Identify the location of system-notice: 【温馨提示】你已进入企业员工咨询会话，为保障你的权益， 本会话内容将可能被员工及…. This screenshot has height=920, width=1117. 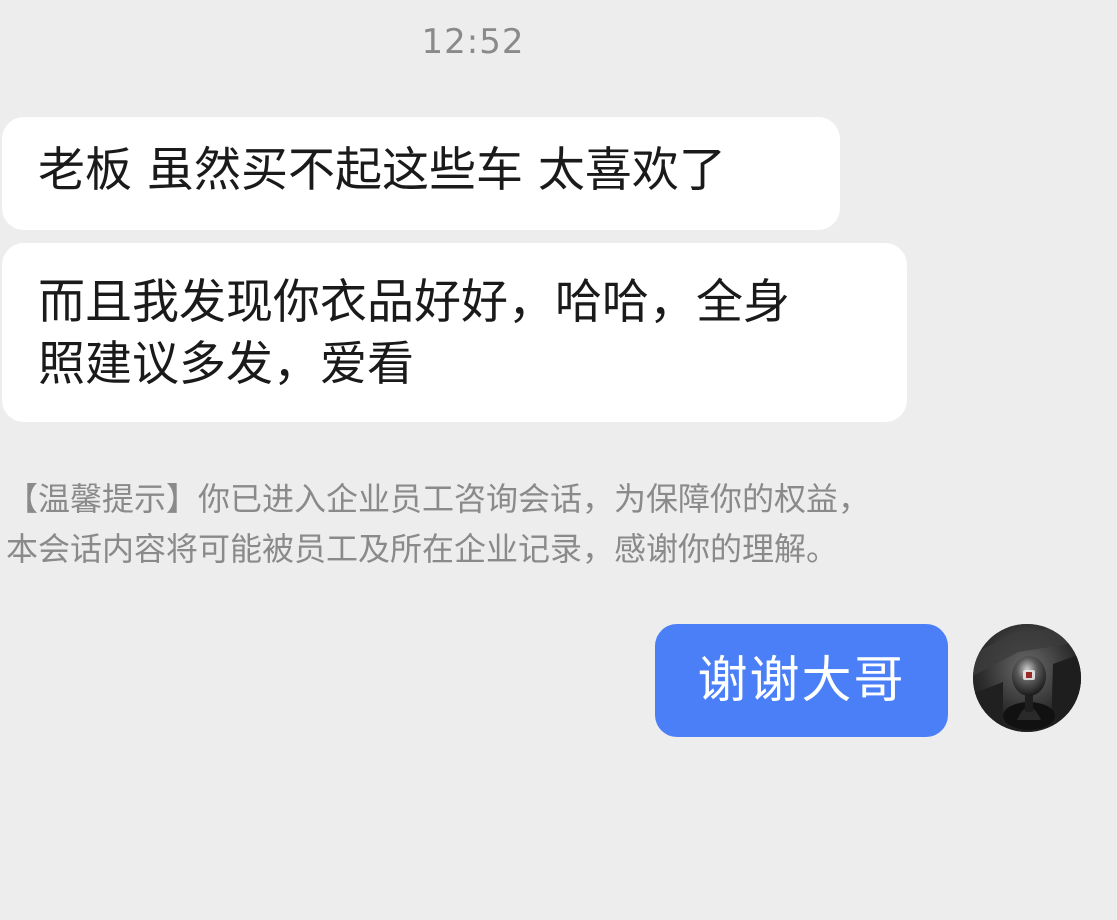
(486, 524).